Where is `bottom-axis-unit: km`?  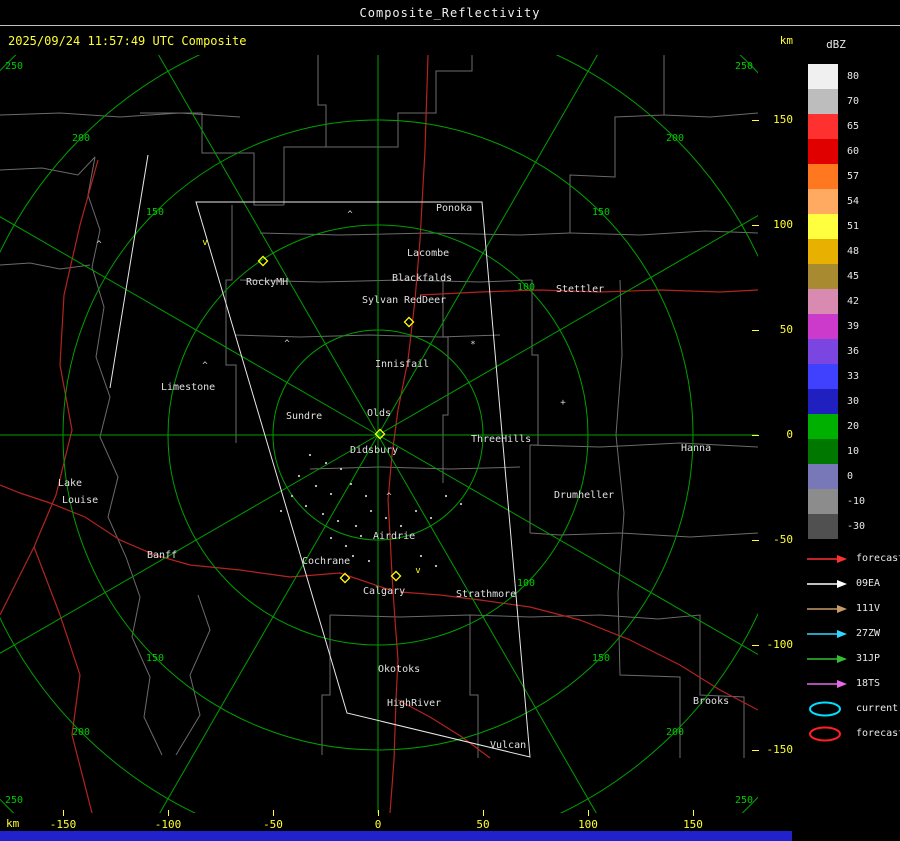 bottom-axis-unit: km is located at coordinates (13, 823).